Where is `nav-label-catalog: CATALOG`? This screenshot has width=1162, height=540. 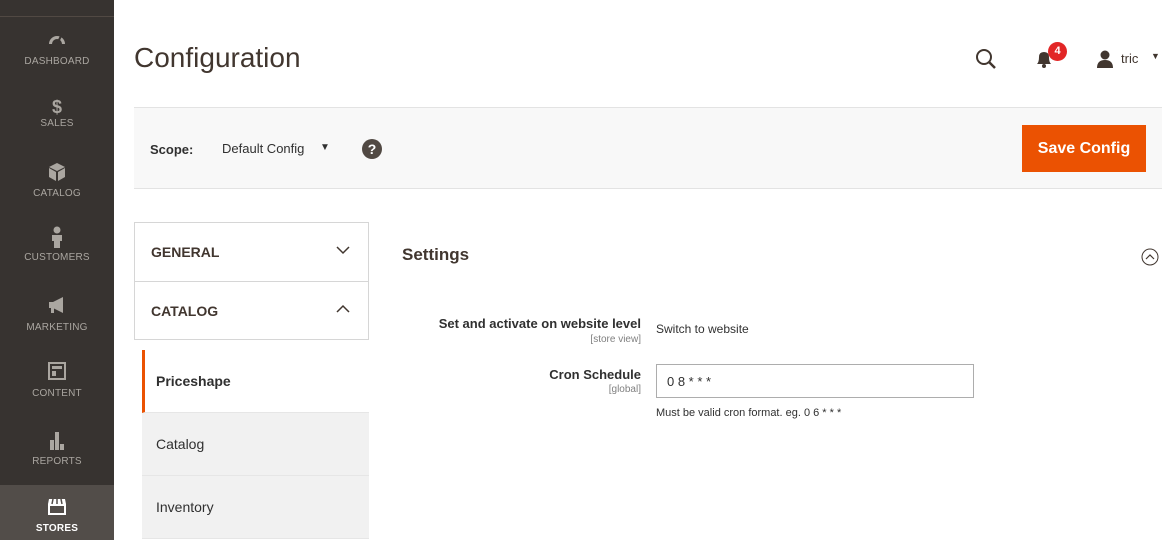 nav-label-catalog: CATALOG is located at coordinates (57, 193).